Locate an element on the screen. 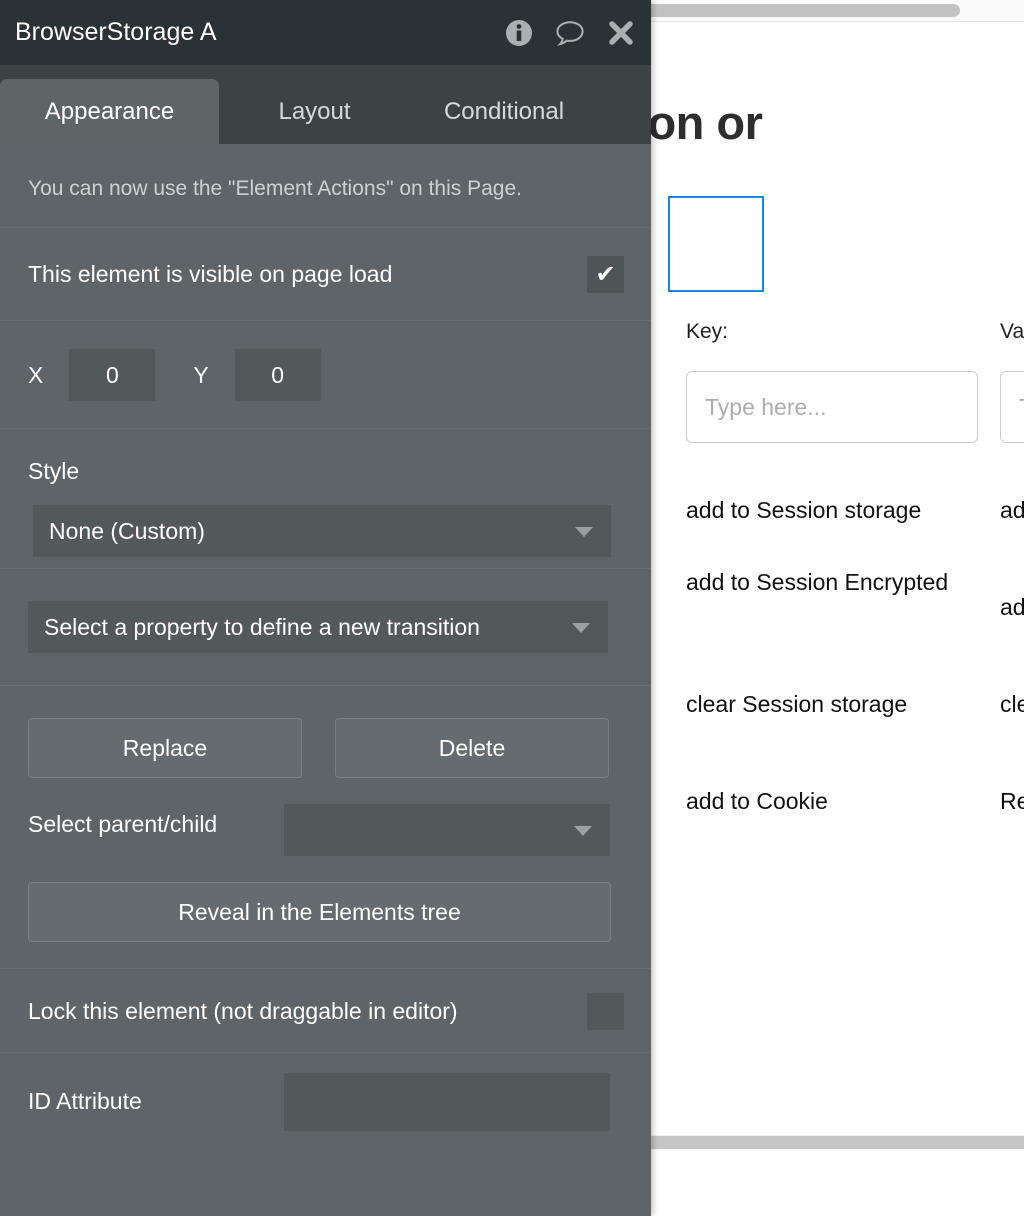  tab-layout-label: Layout is located at coordinates (314, 111).